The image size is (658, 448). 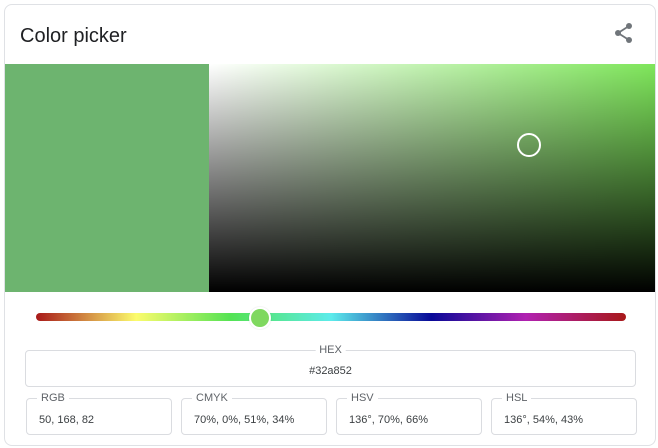 I want to click on hsl-label: HSL, so click(x=517, y=398).